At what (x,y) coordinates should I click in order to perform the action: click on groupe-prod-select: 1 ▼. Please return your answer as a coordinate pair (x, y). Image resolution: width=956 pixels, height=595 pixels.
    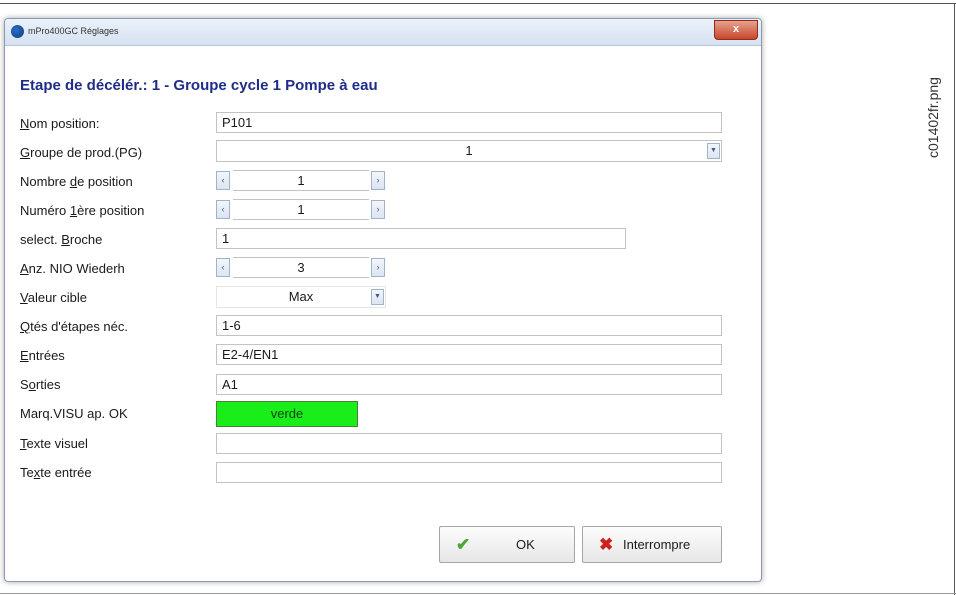
    Looking at the image, I should click on (469, 151).